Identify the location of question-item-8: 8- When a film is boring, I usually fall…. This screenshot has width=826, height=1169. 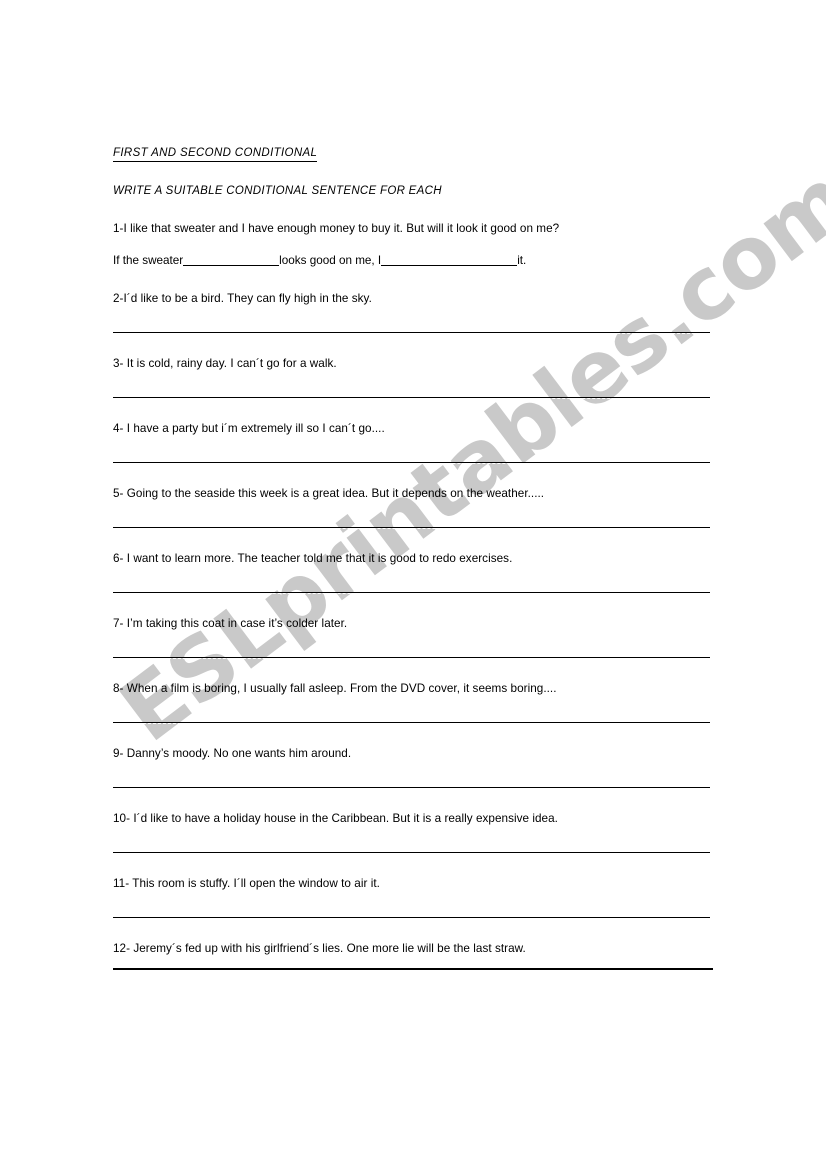
(413, 703).